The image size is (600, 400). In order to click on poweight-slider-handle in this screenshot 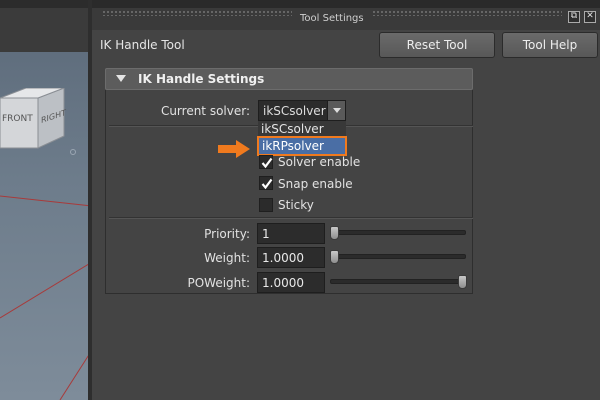, I will do `click(462, 282)`.